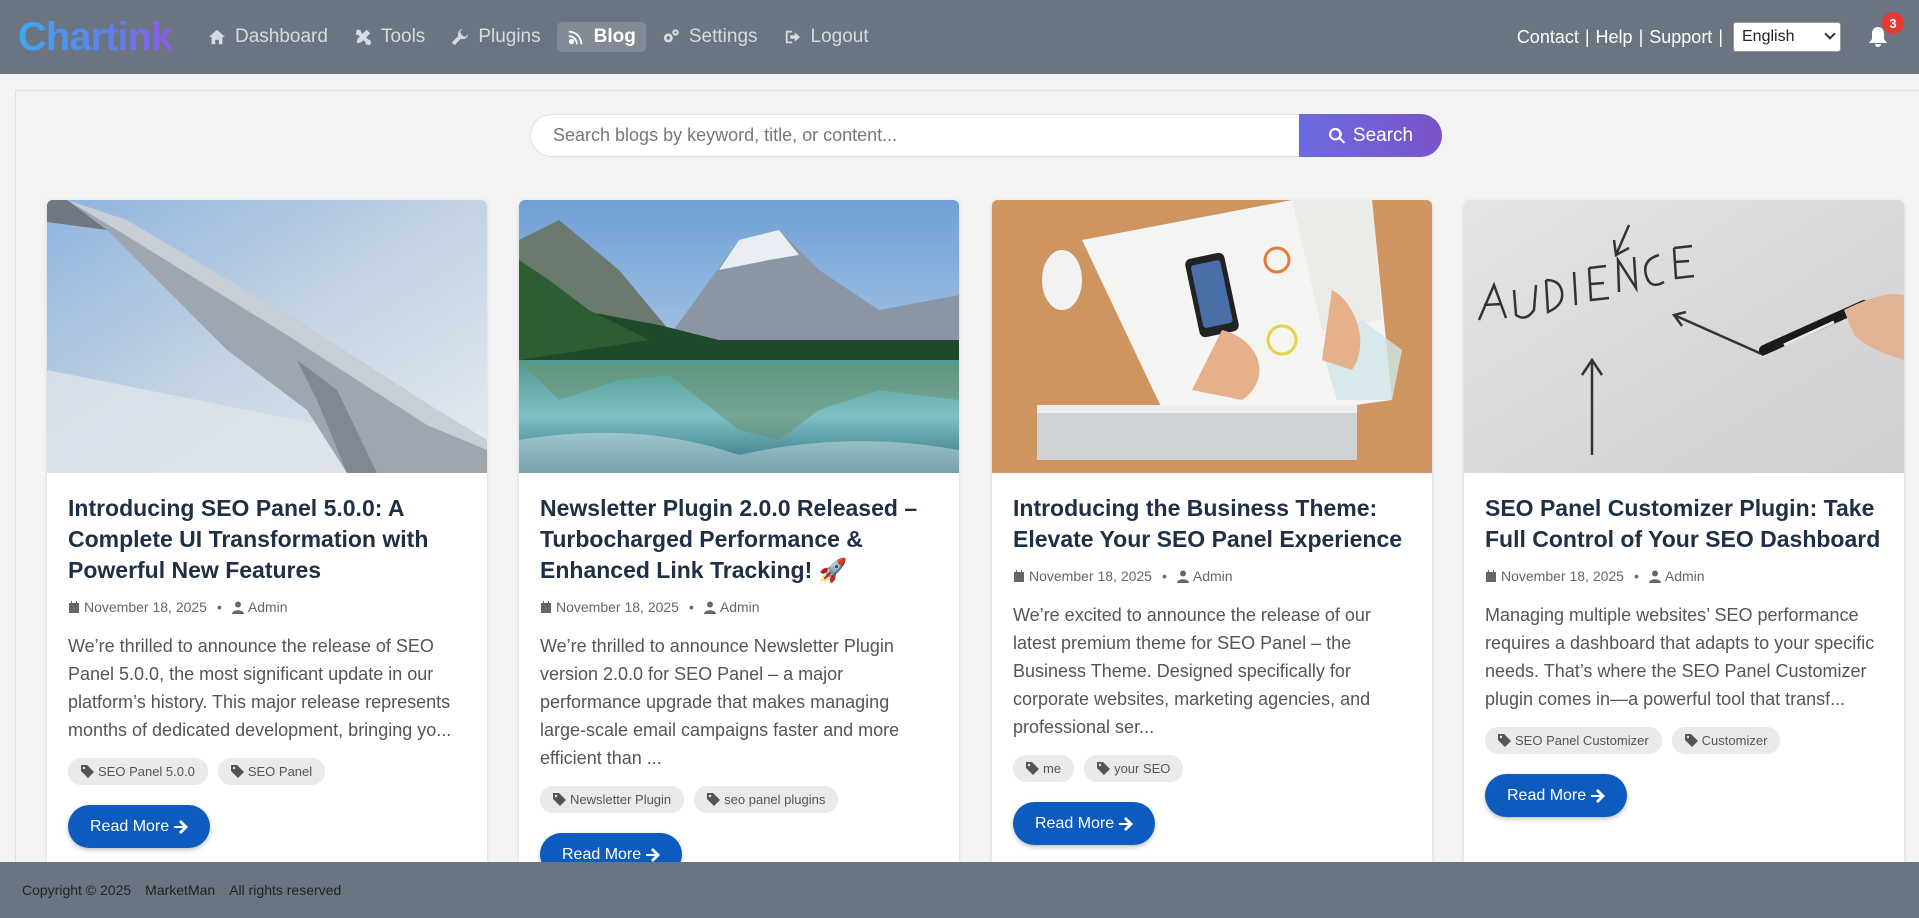 This screenshot has width=1919, height=918. I want to click on home-icon, so click(217, 37).